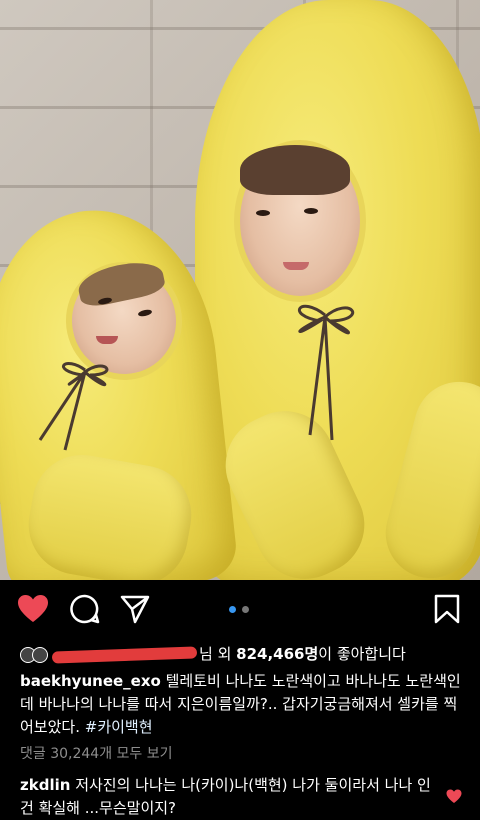 The width and height of the screenshot is (480, 820). Describe the element at coordinates (245, 609) in the screenshot. I see `carousel-dot` at that location.